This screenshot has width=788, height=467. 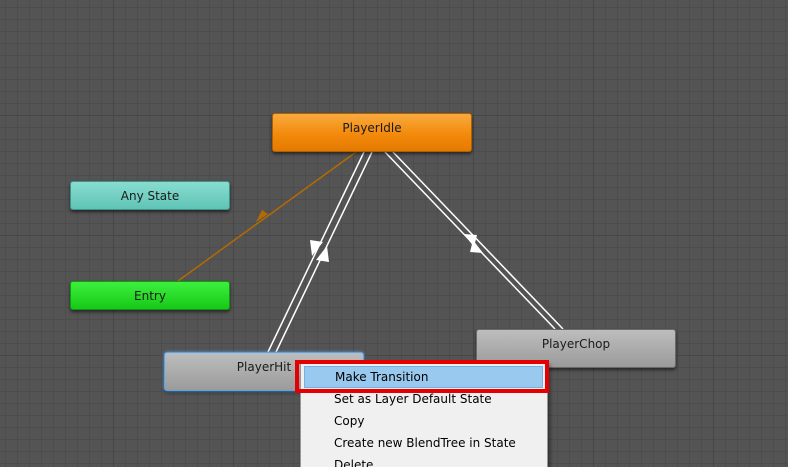 I want to click on state-label-any-state: Any State, so click(x=150, y=195).